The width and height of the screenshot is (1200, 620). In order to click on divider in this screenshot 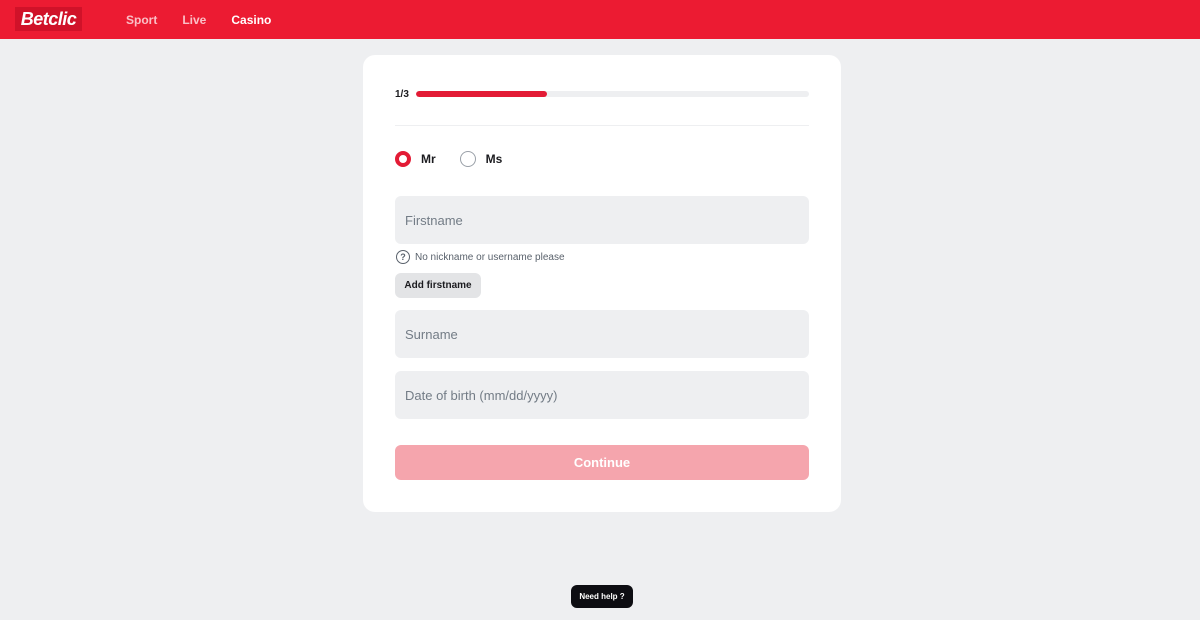, I will do `click(602, 125)`.